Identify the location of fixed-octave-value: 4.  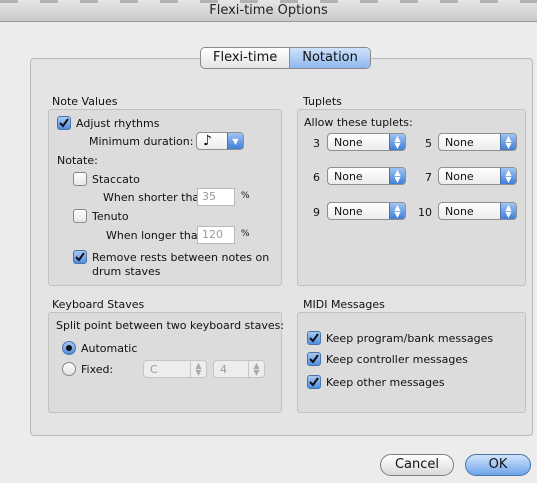
(223, 369).